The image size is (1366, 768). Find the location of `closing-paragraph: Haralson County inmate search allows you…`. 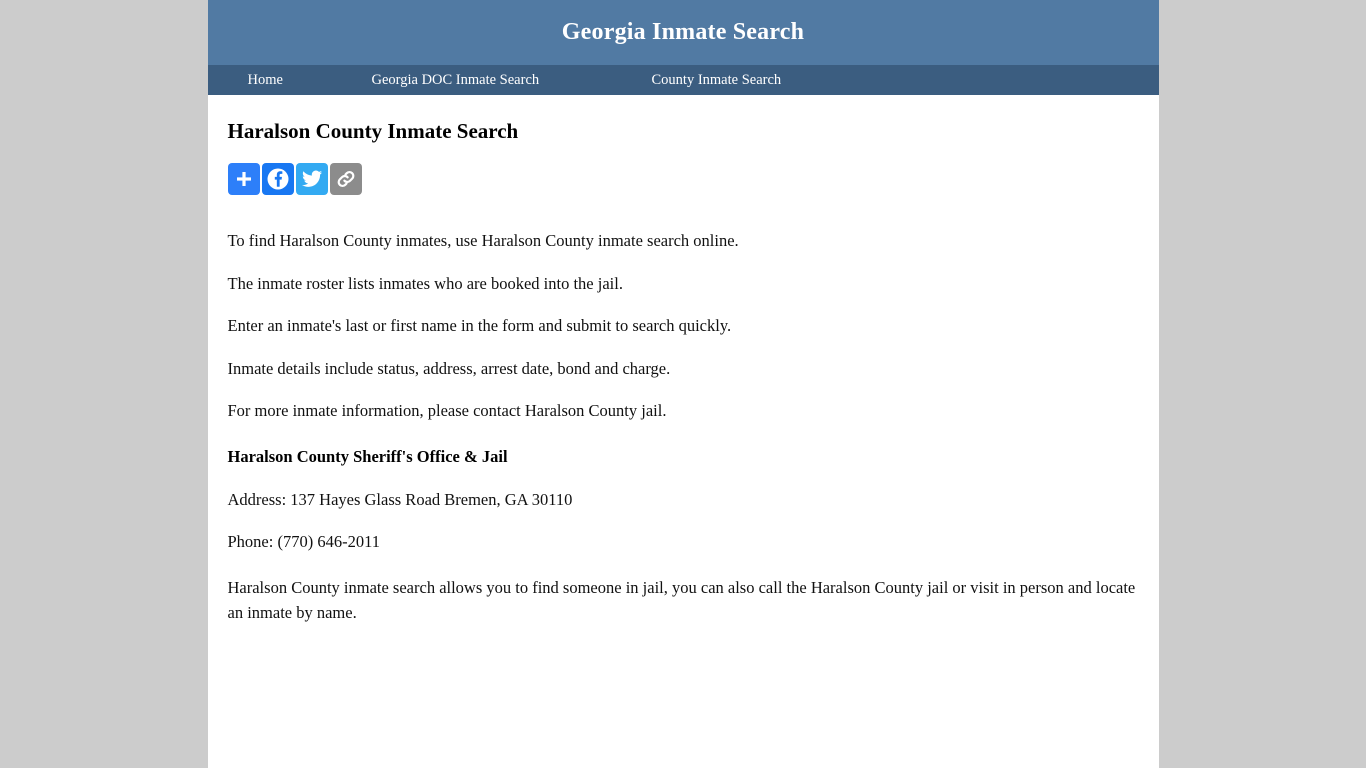

closing-paragraph: Haralson County inmate search allows you… is located at coordinates (681, 600).